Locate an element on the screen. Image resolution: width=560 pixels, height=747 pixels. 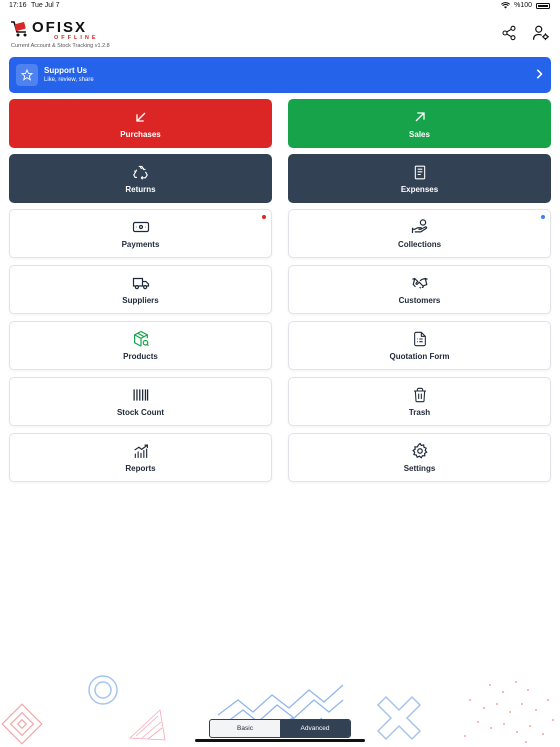
receipt-icon is located at coordinates (420, 172).